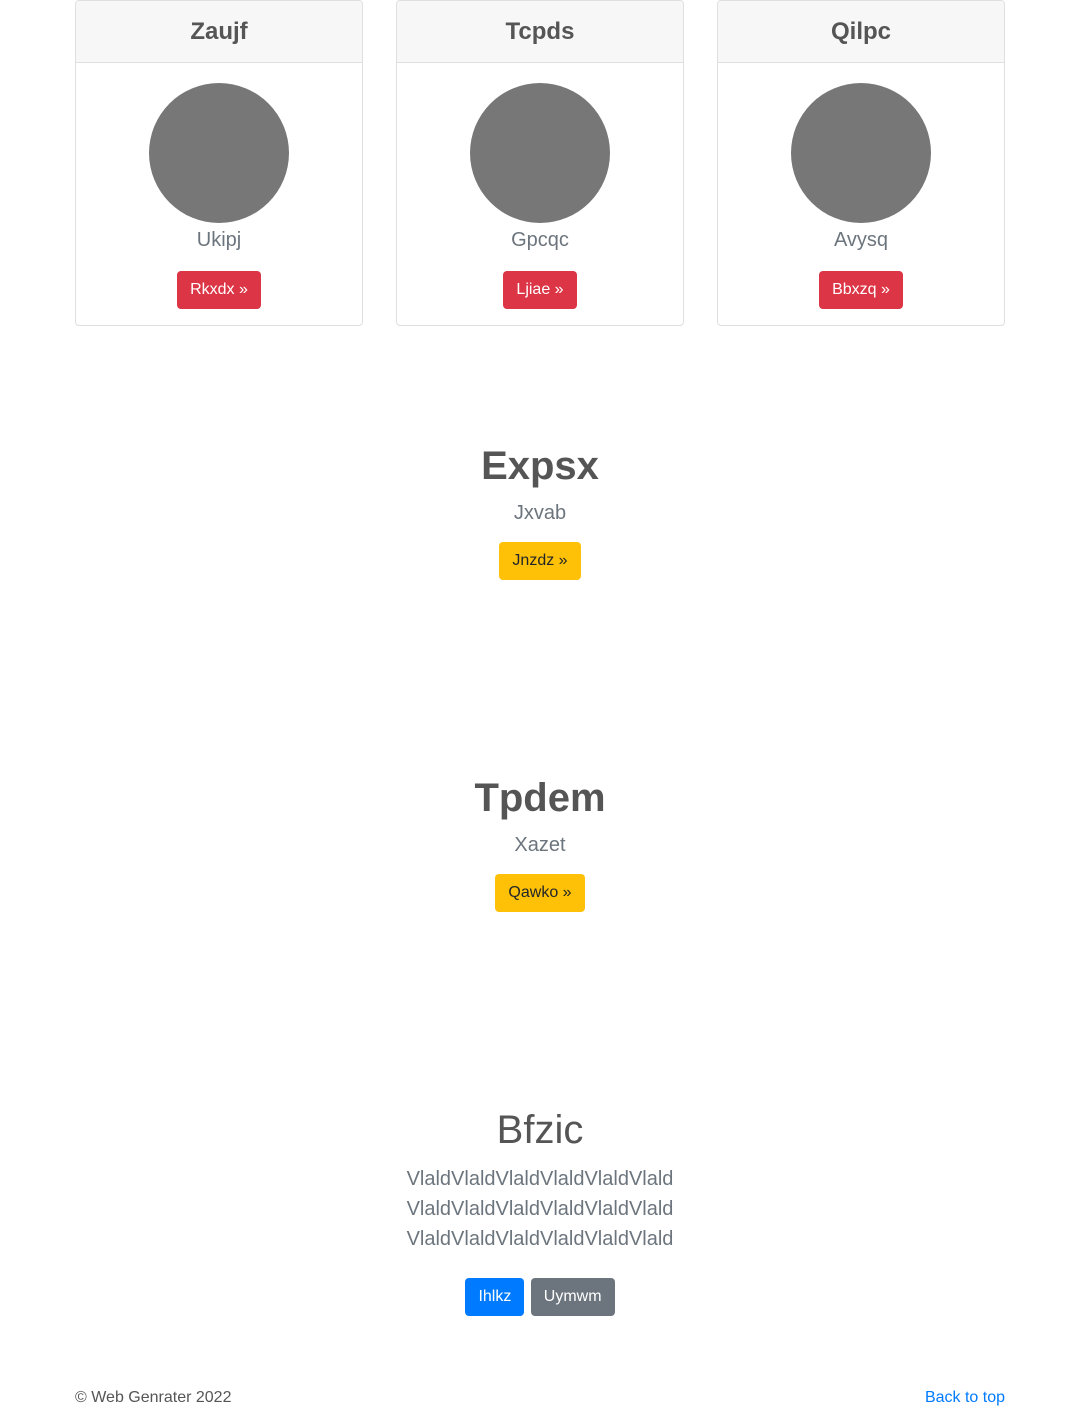 The width and height of the screenshot is (1080, 1410). I want to click on card-title: Zaujf, so click(219, 32).